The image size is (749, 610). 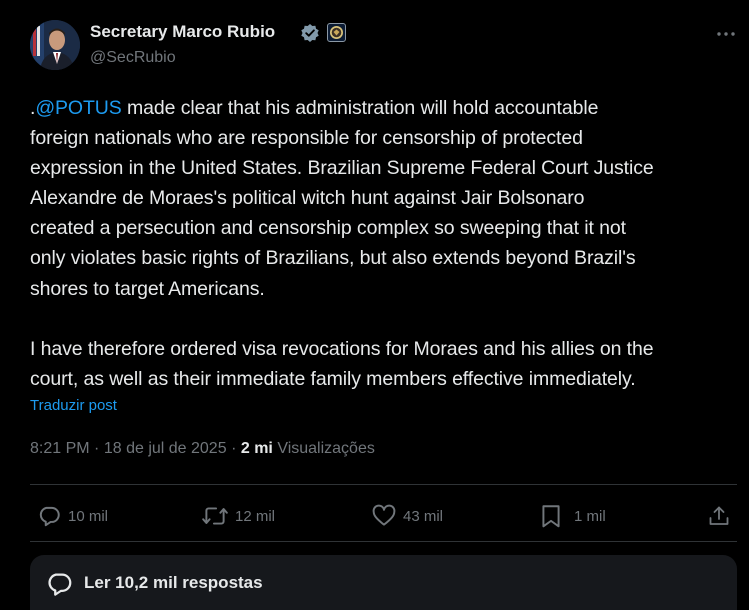 I want to click on read-replies-button: Ler 10,2 mil respostas, so click(x=383, y=582).